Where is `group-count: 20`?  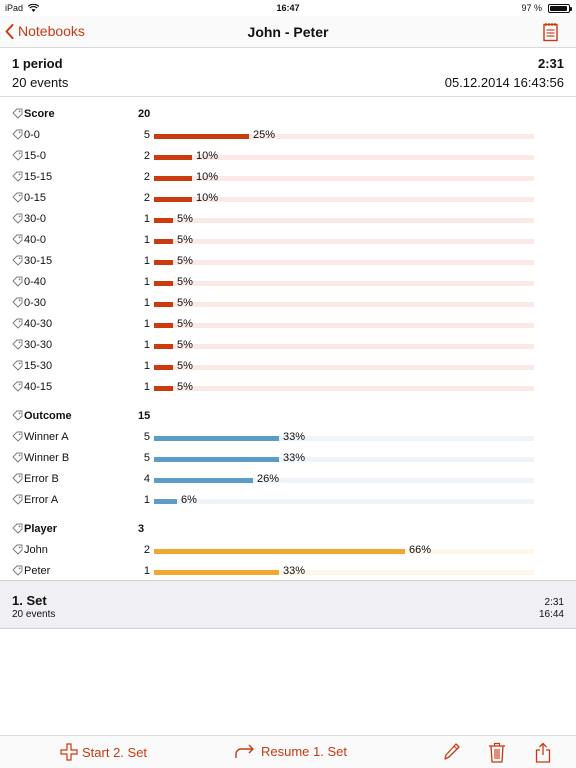 group-count: 20 is located at coordinates (144, 114).